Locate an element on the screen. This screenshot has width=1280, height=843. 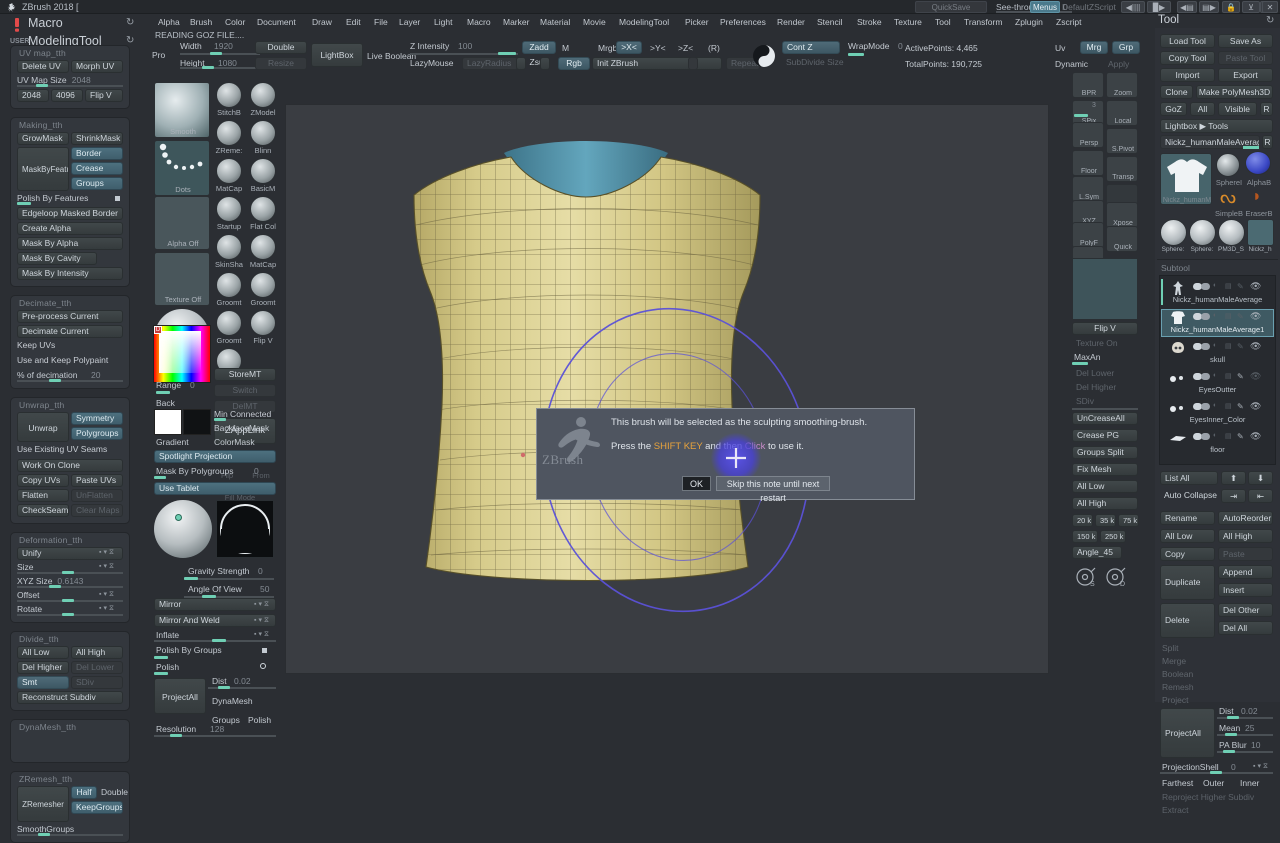
menu-material: Material is located at coordinates (555, 22).